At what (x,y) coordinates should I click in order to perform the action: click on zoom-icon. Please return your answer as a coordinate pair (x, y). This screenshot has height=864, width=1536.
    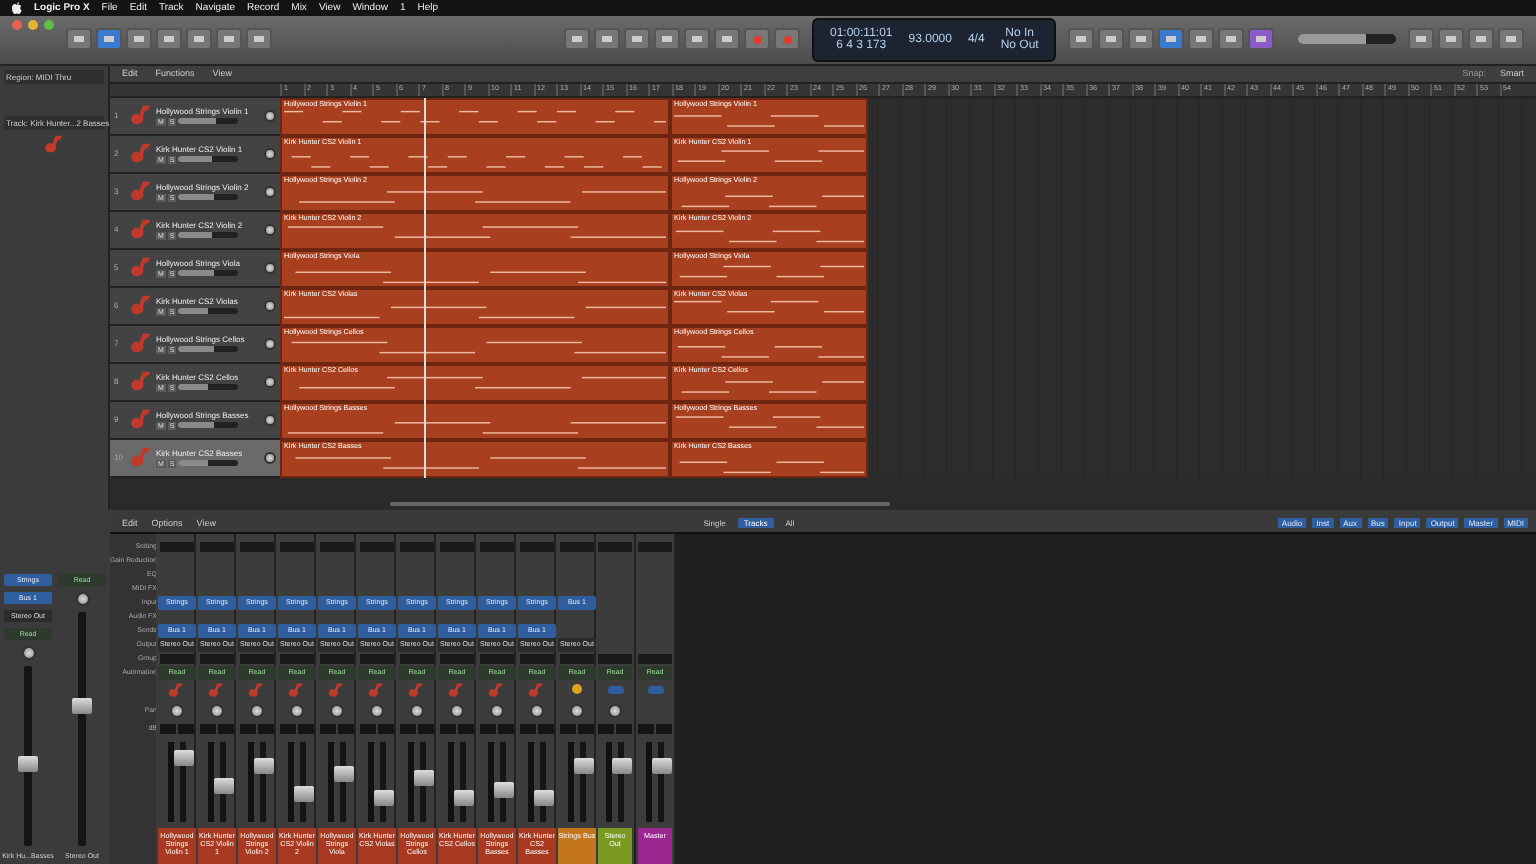
    Looking at the image, I should click on (49, 24).